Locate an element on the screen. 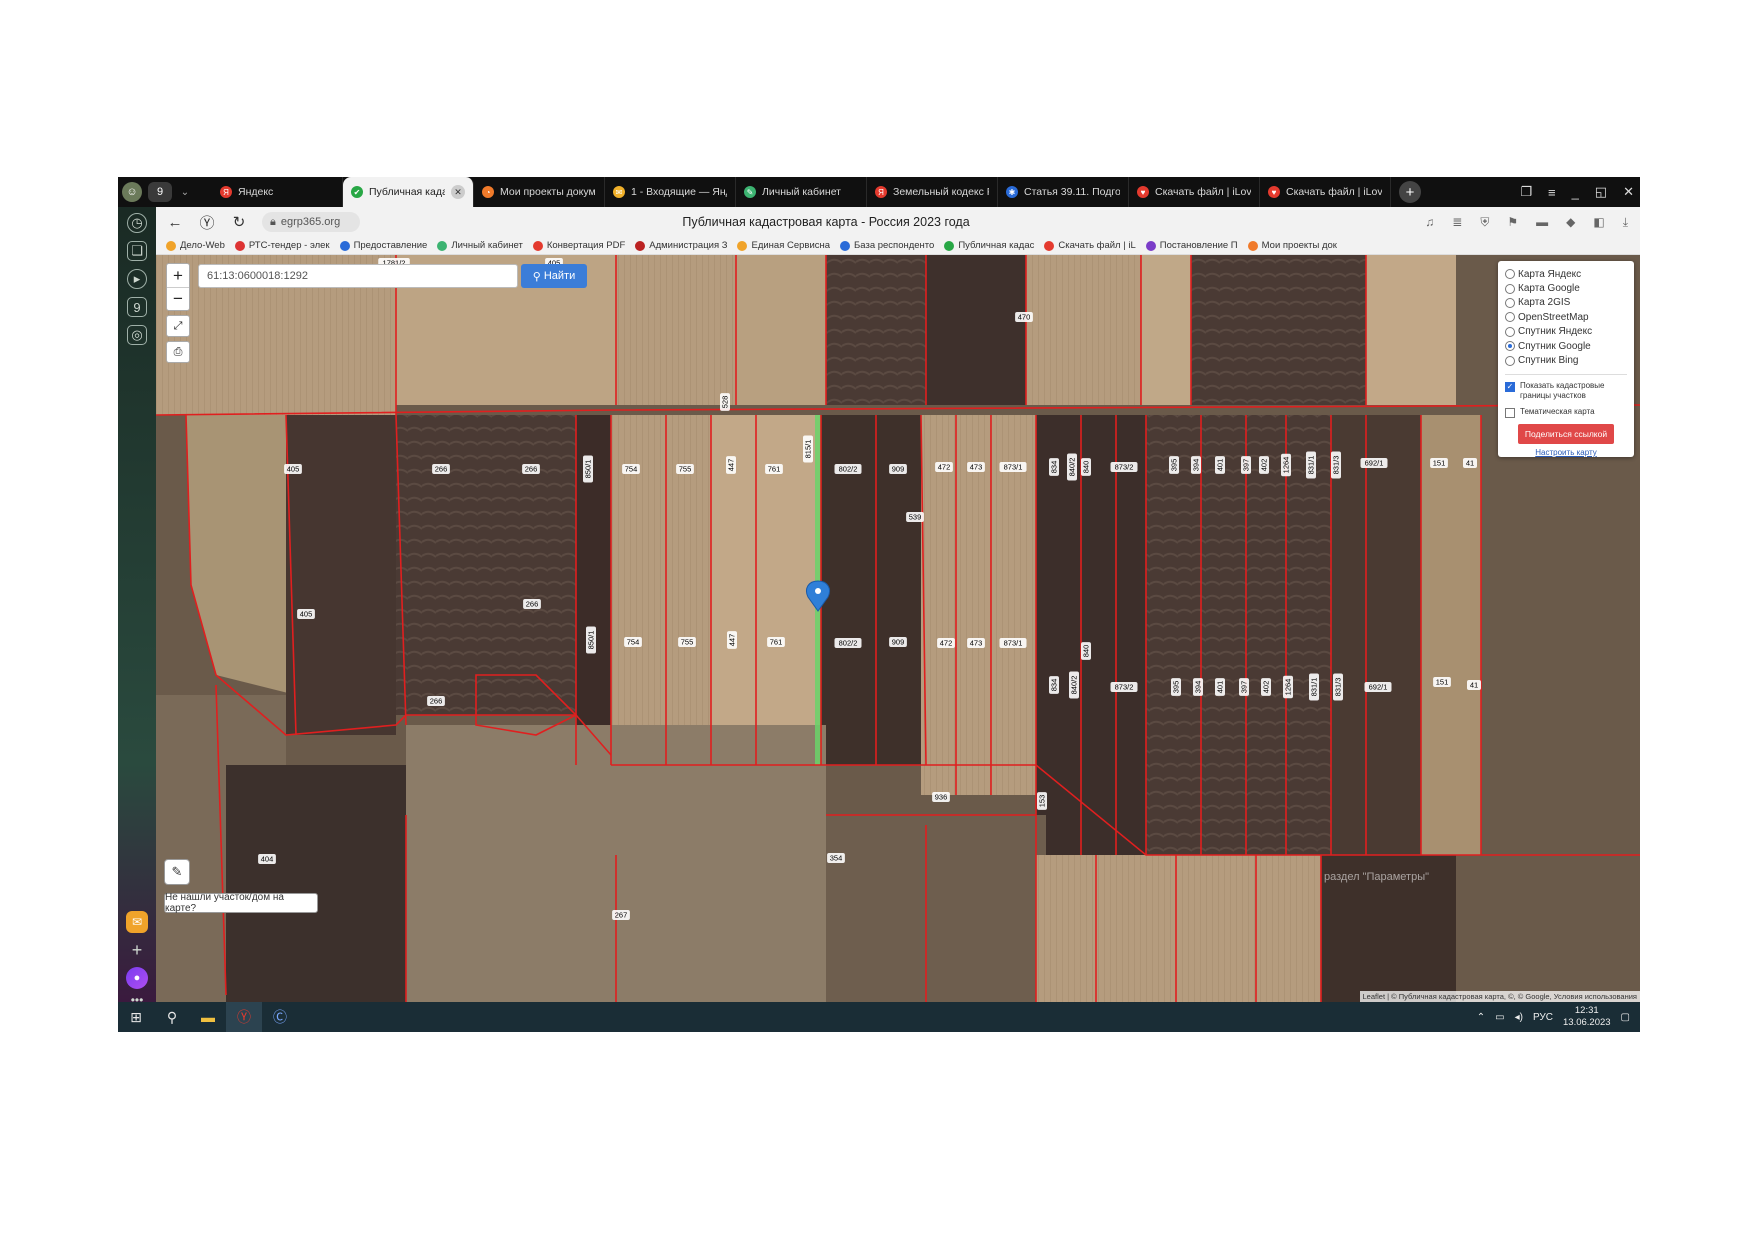  bookmark-item: База респонденто is located at coordinates (887, 245).